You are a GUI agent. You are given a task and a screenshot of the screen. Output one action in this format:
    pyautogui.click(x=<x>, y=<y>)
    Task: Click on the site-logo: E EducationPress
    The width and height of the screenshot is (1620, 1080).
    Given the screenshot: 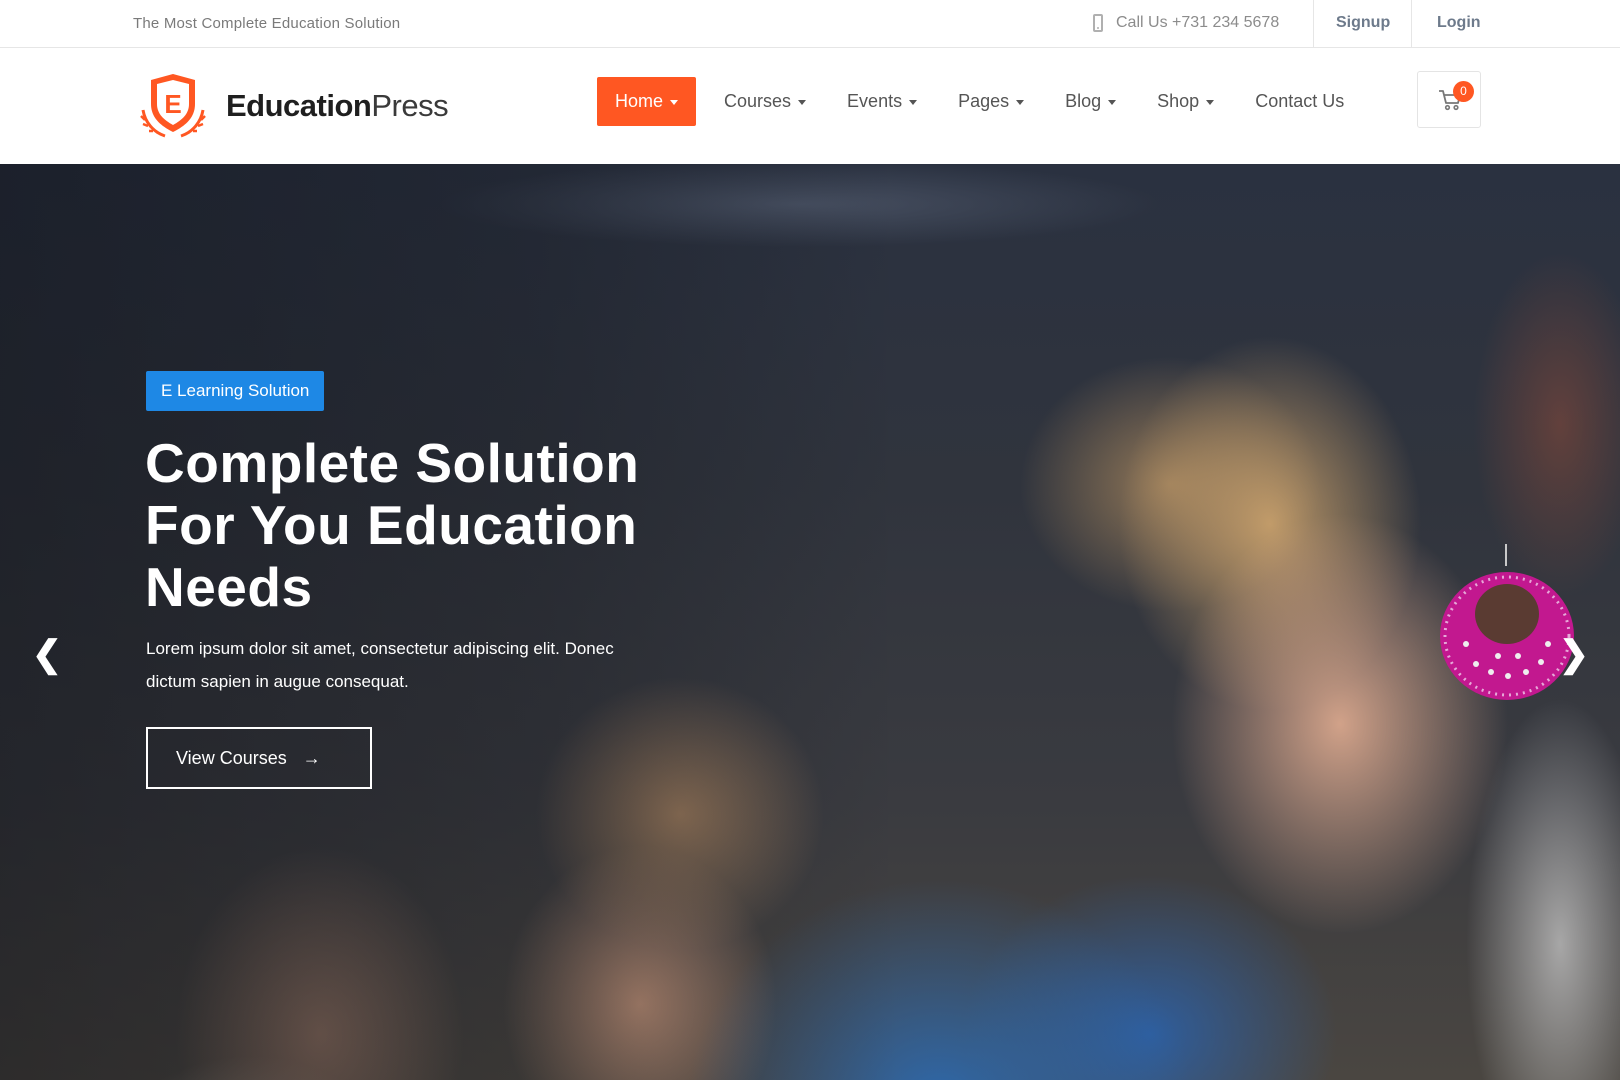 What is the action you would take?
    pyautogui.click(x=291, y=106)
    